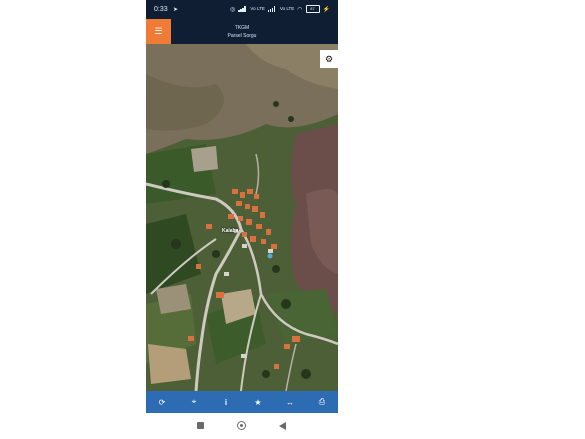 This screenshot has width=585, height=439. I want to click on sync-circle-icon: ◎, so click(233, 9).